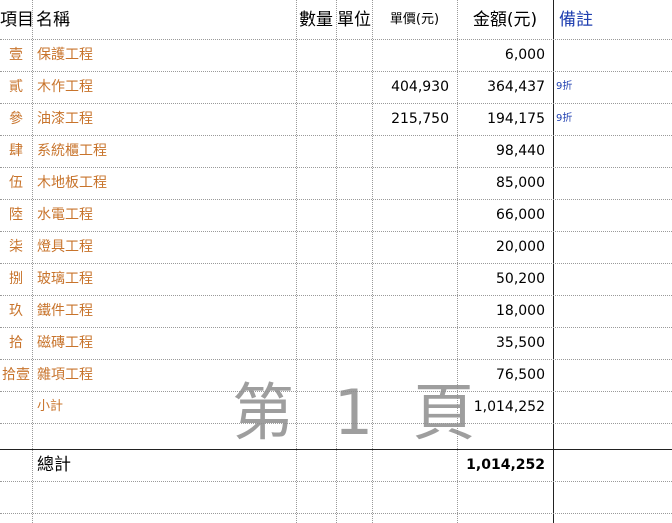 The height and width of the screenshot is (523, 672). What do you see at coordinates (16, 375) in the screenshot?
I see `row-index: 拾壹` at bounding box center [16, 375].